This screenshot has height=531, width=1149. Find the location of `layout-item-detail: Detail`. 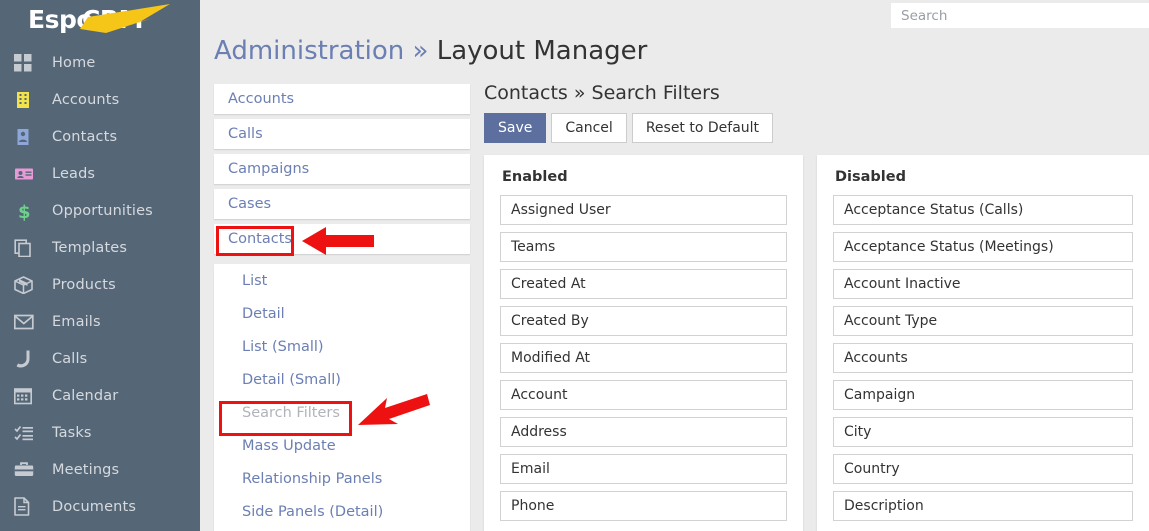

layout-item-detail: Detail is located at coordinates (342, 313).